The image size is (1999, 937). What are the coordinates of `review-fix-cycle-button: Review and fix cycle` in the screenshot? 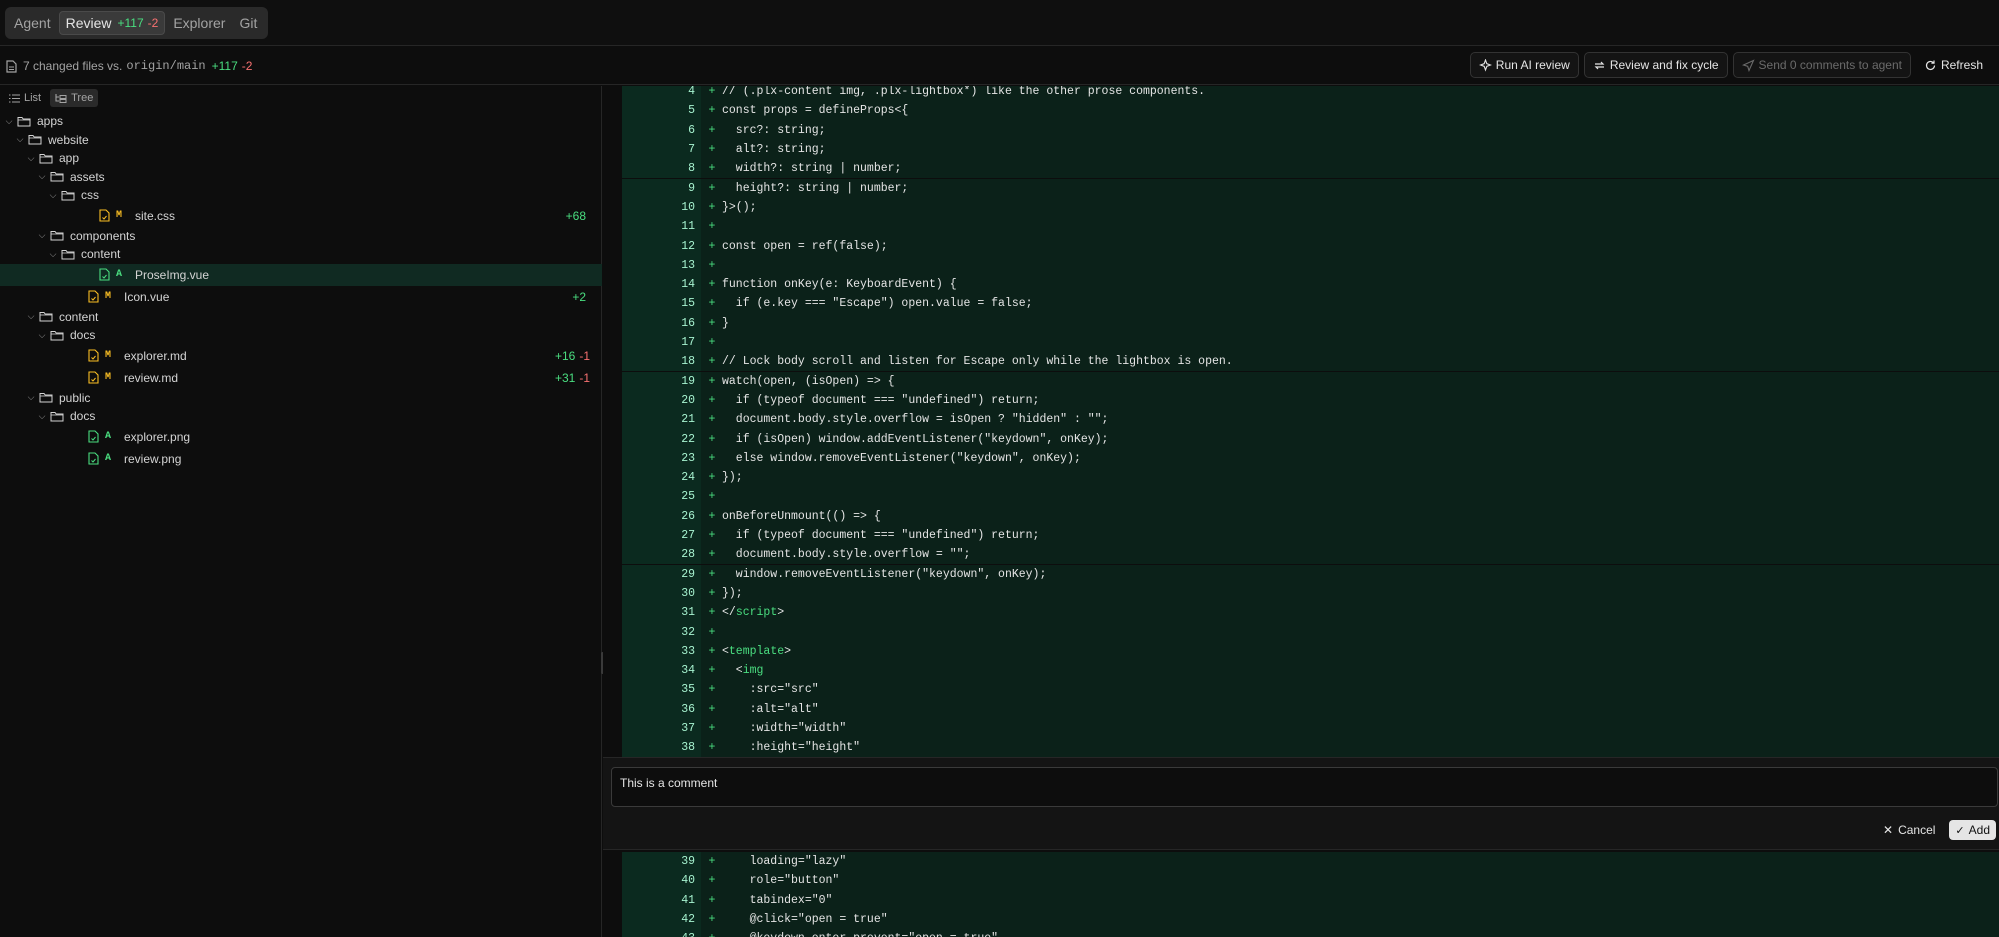 It's located at (1655, 65).